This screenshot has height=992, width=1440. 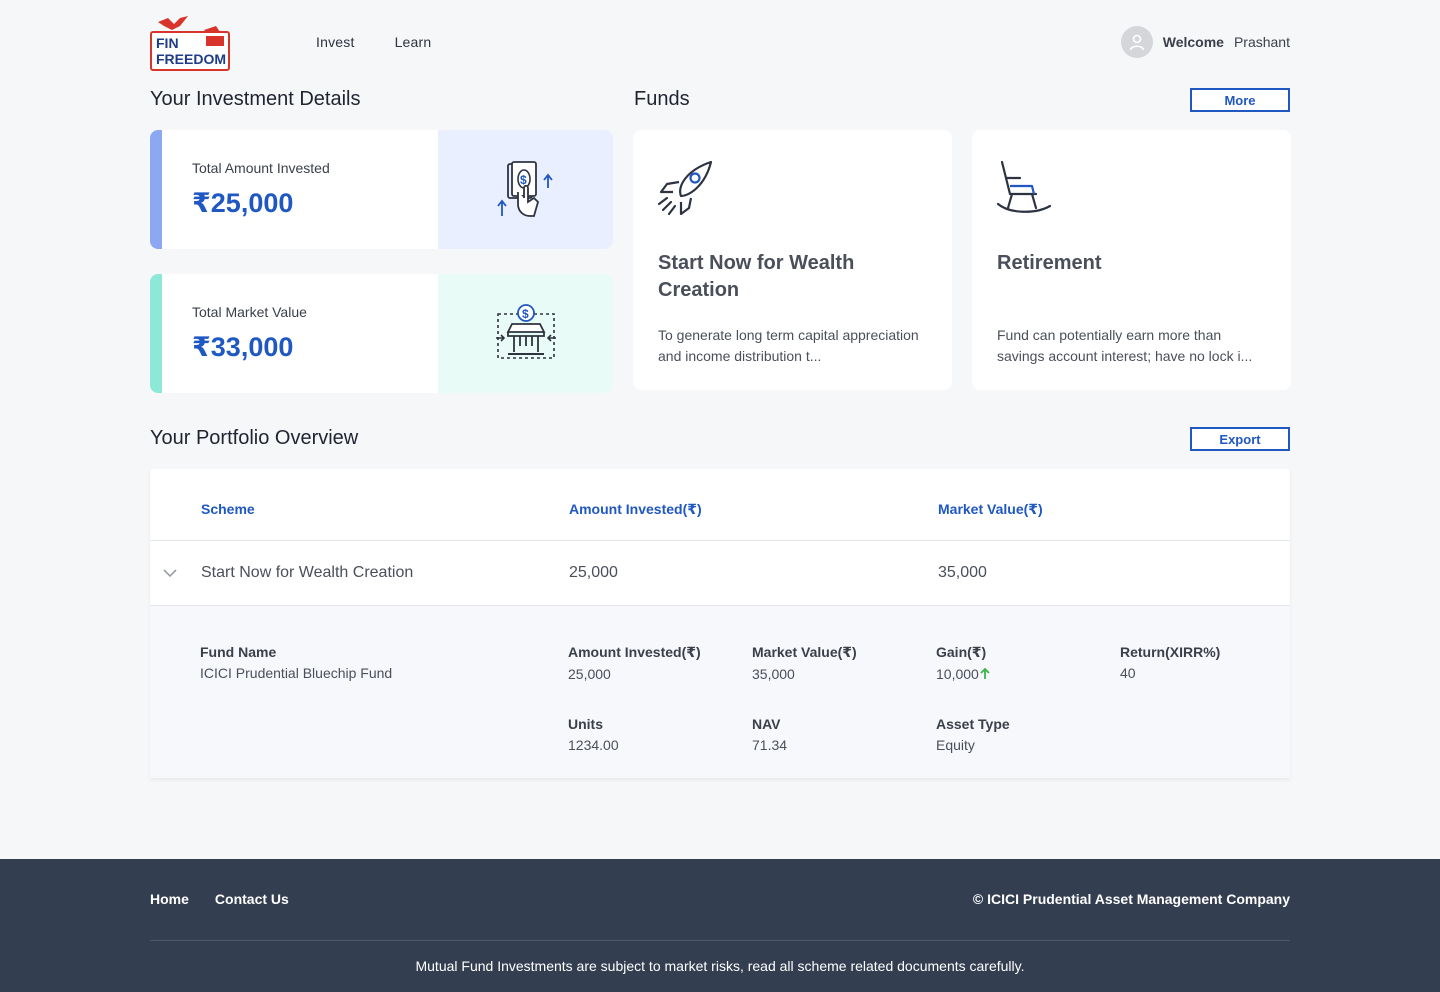 What do you see at coordinates (243, 203) in the screenshot?
I see `total-invested-value: ₹25,000` at bounding box center [243, 203].